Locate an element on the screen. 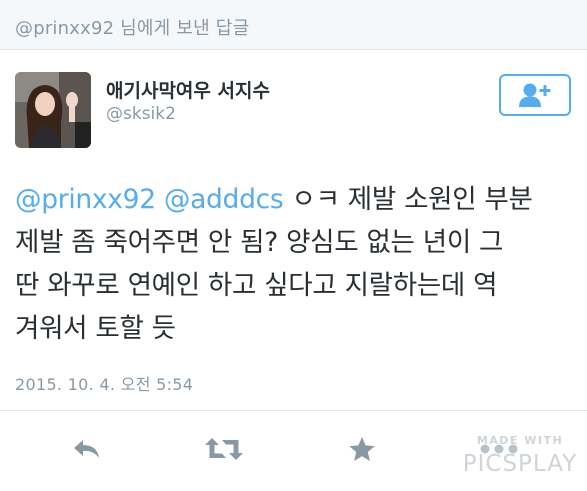 This screenshot has width=587, height=491. reply-context-header: @prinxx92 님에게 보낸 답글 is located at coordinates (293, 25).